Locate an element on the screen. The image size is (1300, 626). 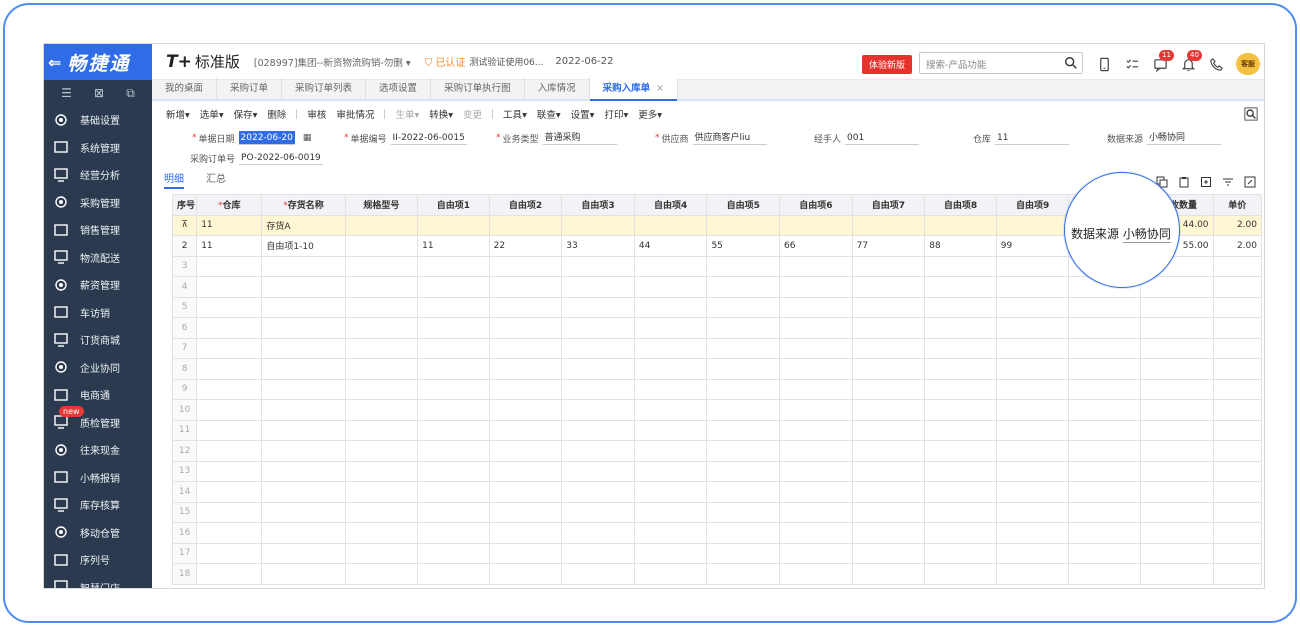
row-insert-icon: ⊼ is located at coordinates (184, 225).